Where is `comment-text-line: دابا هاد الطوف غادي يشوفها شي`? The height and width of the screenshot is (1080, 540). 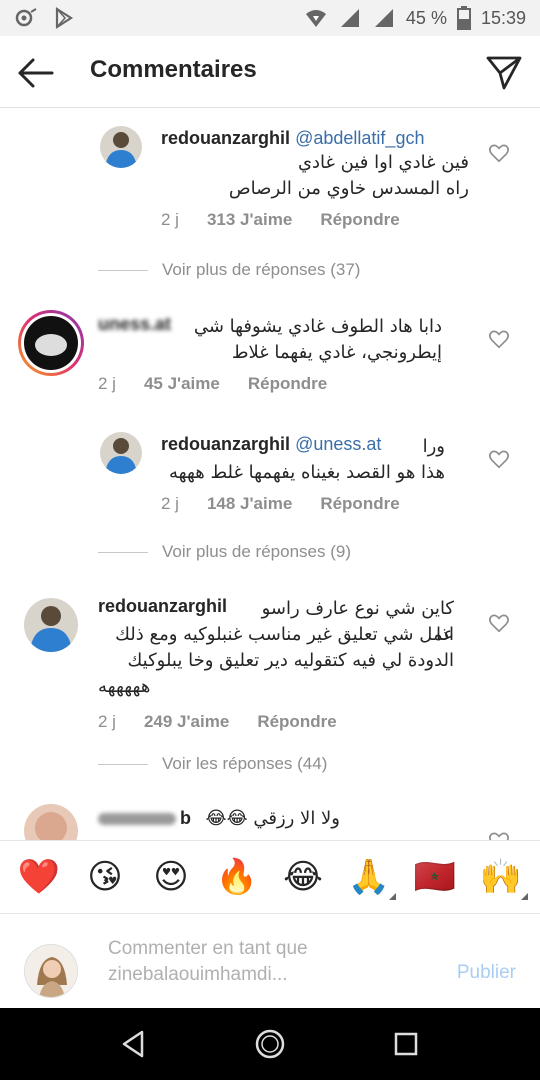 comment-text-line: دابا هاد الطوف غادي يشوفها شي is located at coordinates (317, 326).